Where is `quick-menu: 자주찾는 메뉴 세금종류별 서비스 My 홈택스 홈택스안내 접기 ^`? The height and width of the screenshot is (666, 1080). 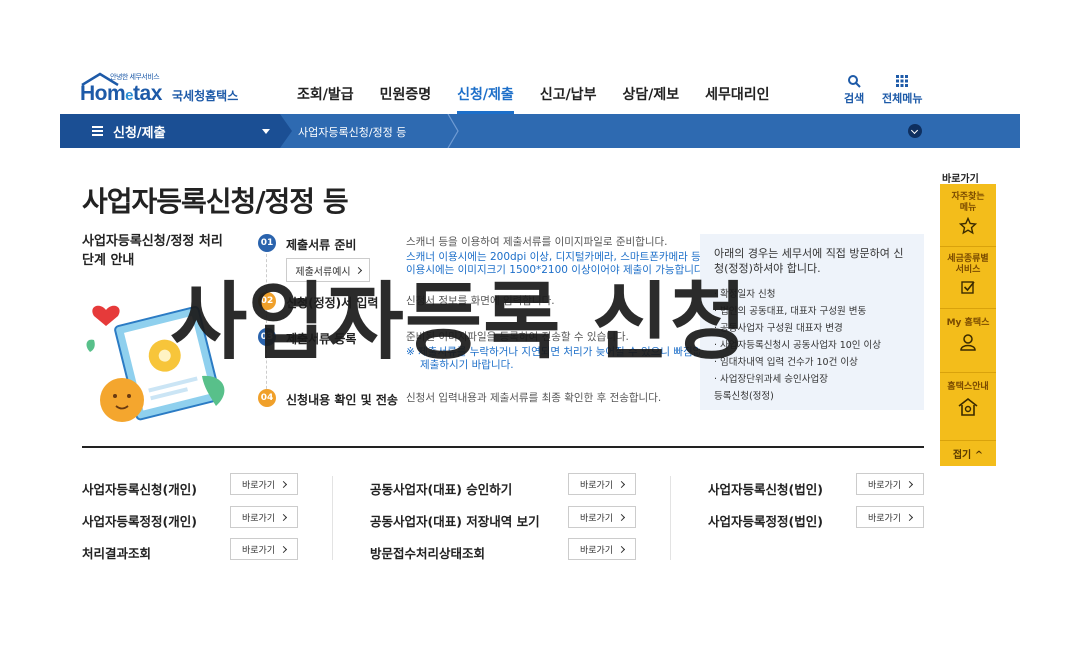
quick-menu: 자주찾는 메뉴 세금종류별 서비스 My 홈택스 홈택스안내 접기 ^ is located at coordinates (968, 325).